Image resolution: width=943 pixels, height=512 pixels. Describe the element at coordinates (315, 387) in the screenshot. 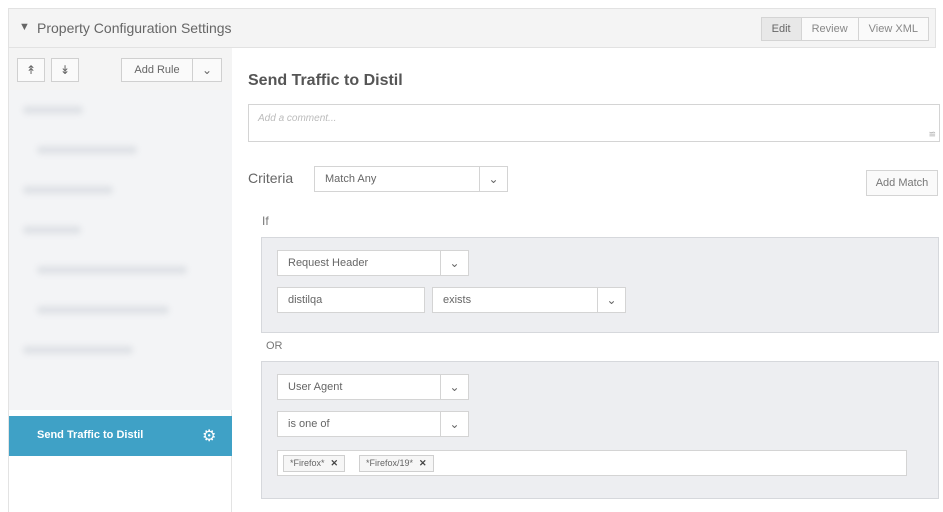

I see `match-type-value-2: User Agent` at that location.